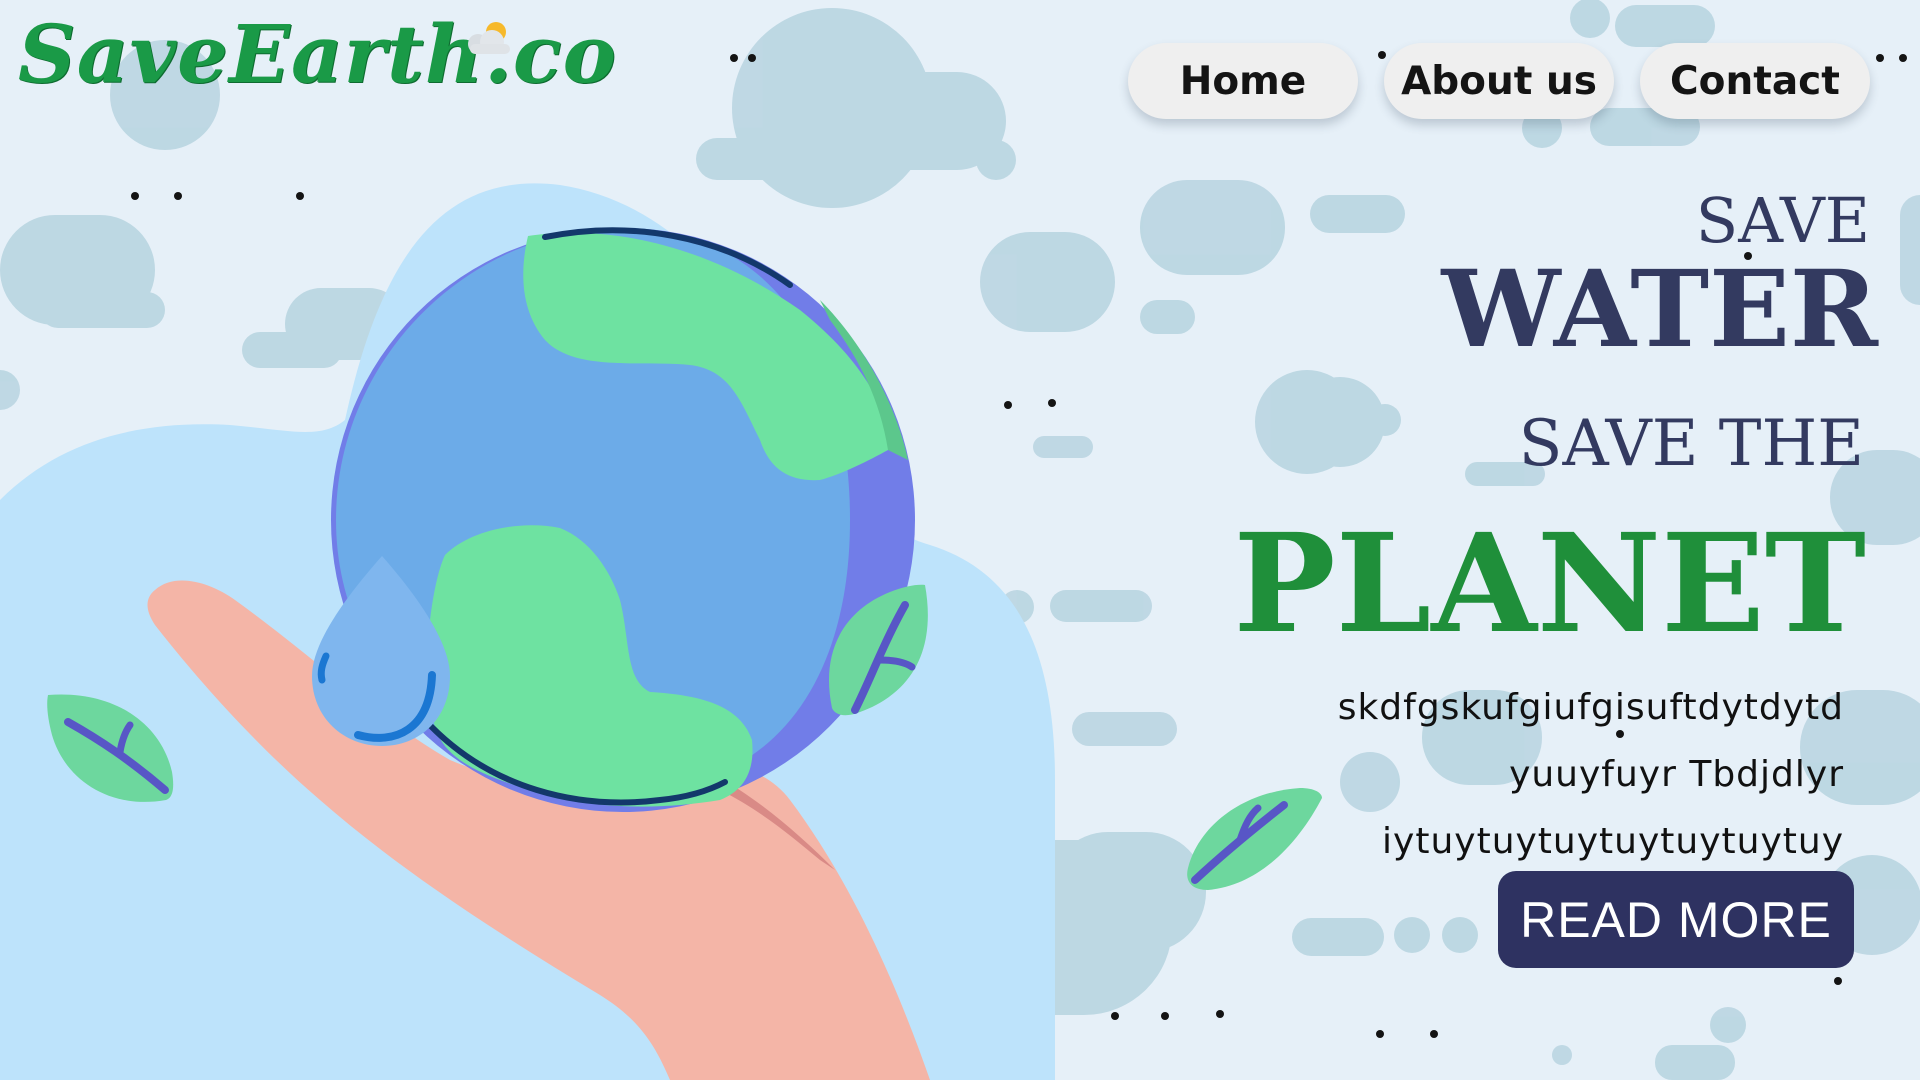 The image size is (1920, 1080). I want to click on hero-save-the-heading: SAVE THE, so click(1691, 444).